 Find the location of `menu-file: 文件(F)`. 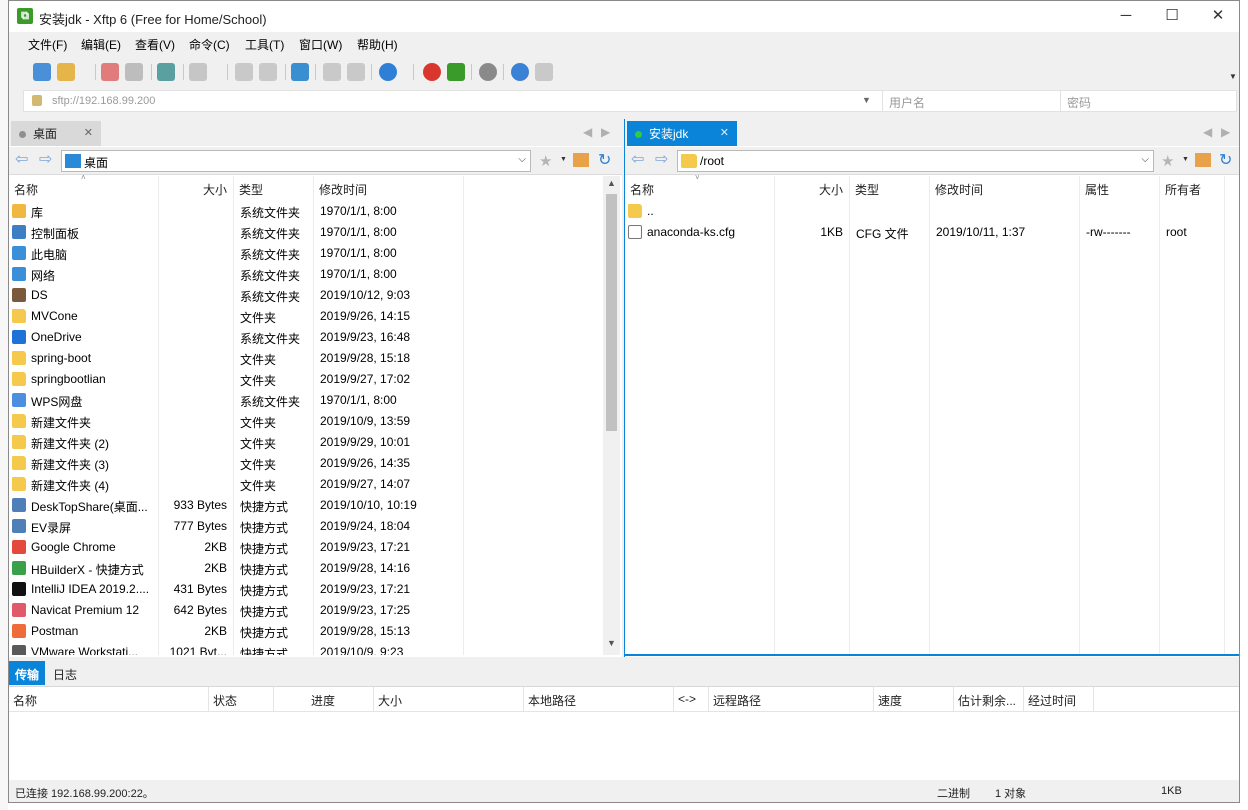

menu-file: 文件(F) is located at coordinates (47, 44).